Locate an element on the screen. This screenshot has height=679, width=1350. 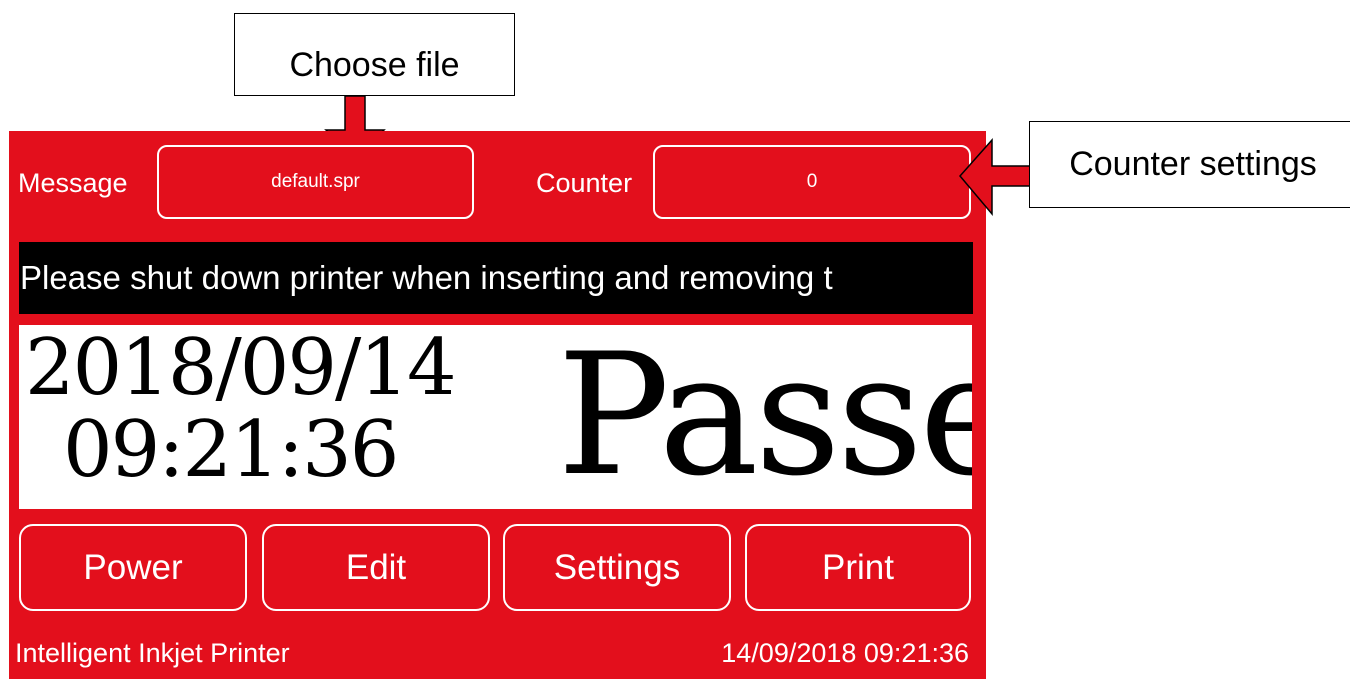
status-datetime: 14/09/2018 09:21:36 is located at coordinates (845, 653).